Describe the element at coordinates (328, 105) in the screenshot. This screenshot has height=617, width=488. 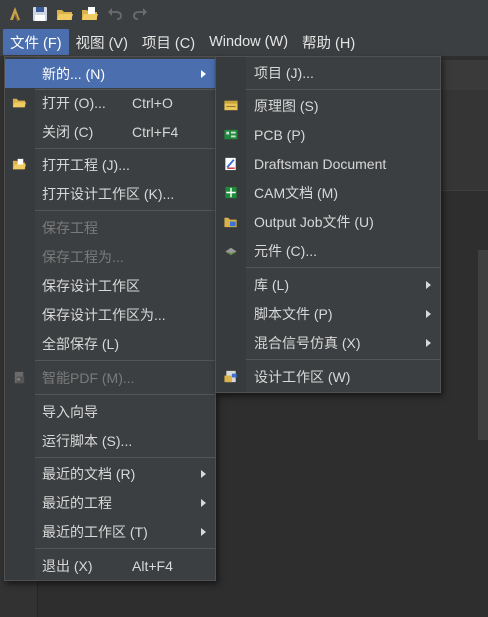
I see `new-item-schematic: 原理图 (S)` at that location.